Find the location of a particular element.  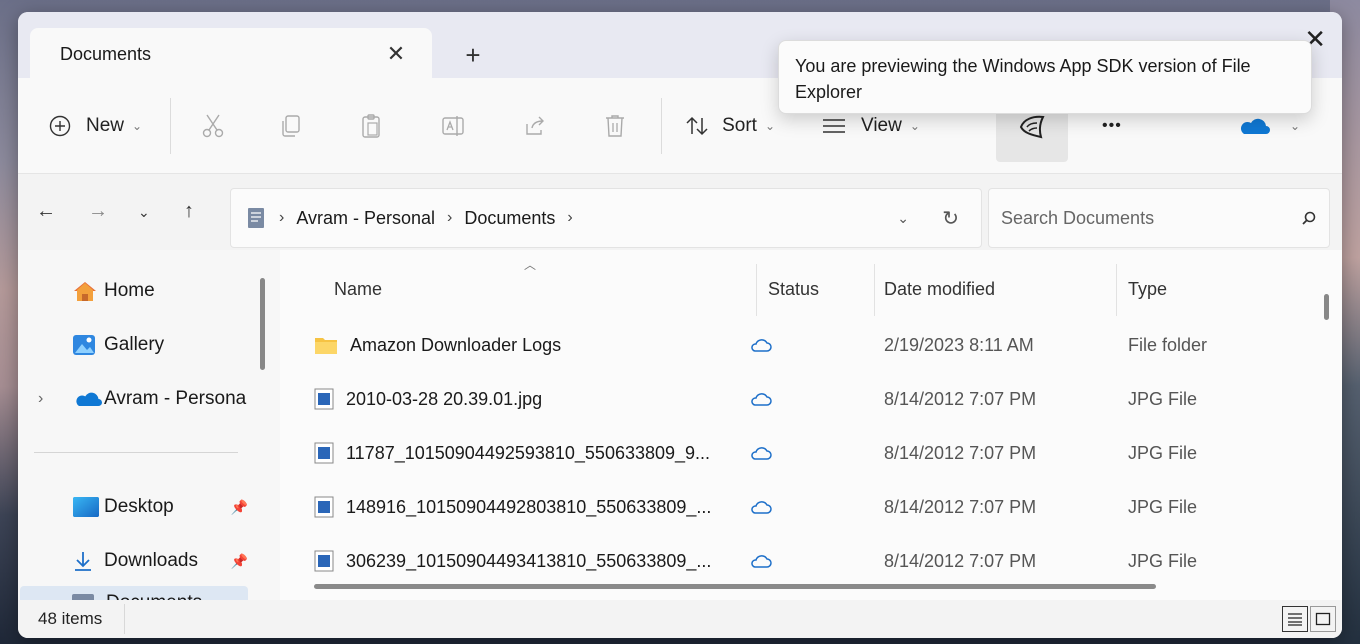

new-tab-button: + is located at coordinates (473, 55).